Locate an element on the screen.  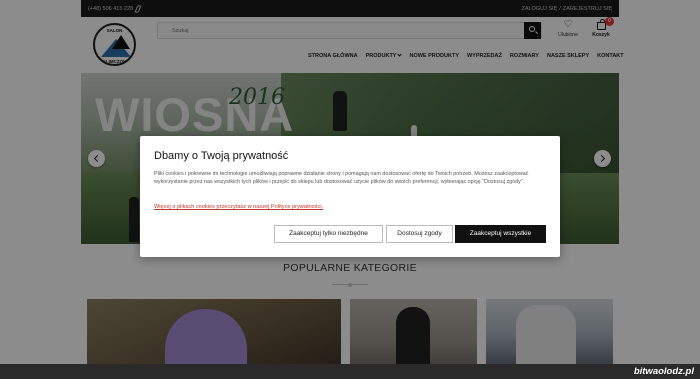
modal-title: Dbamy o Twoją prywatność is located at coordinates (221, 156).